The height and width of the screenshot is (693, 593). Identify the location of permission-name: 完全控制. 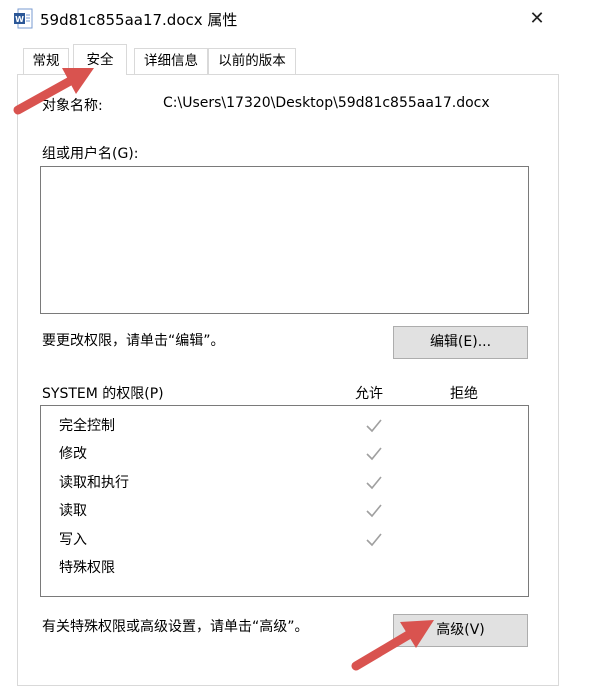
(87, 426).